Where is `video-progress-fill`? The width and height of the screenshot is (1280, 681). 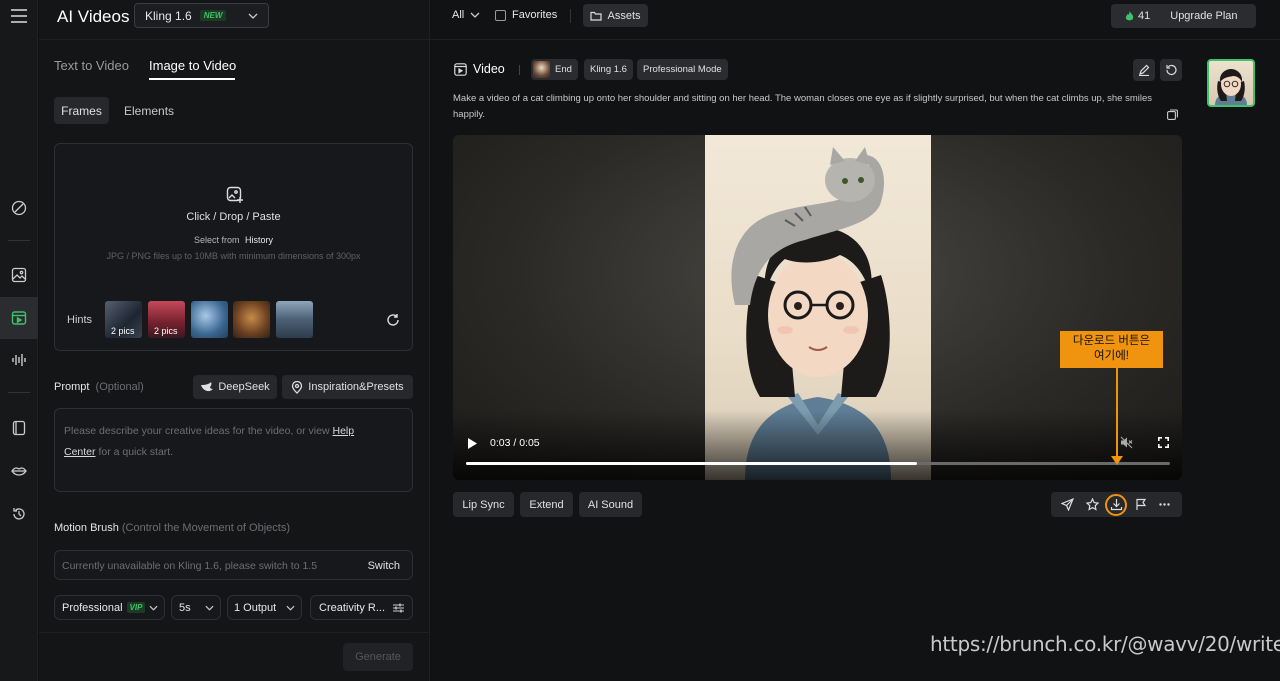 video-progress-fill is located at coordinates (691, 463).